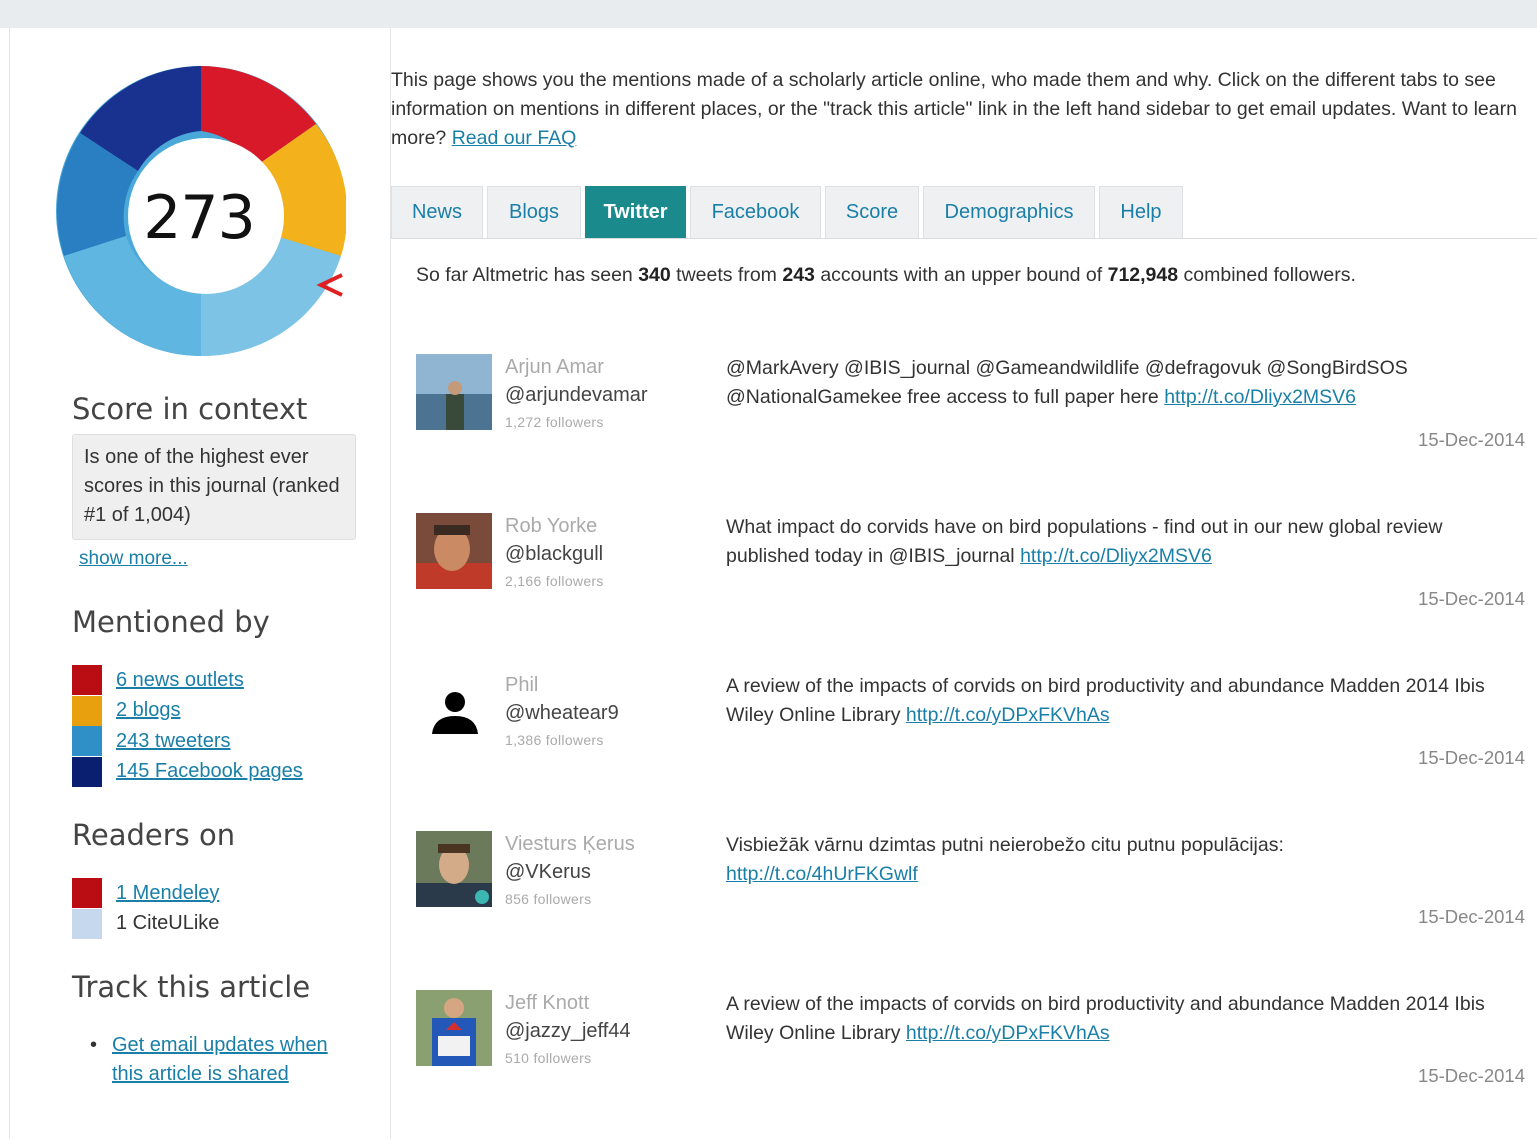 This screenshot has height=1140, width=1537. I want to click on faq-link: Read our FAQ, so click(514, 138).